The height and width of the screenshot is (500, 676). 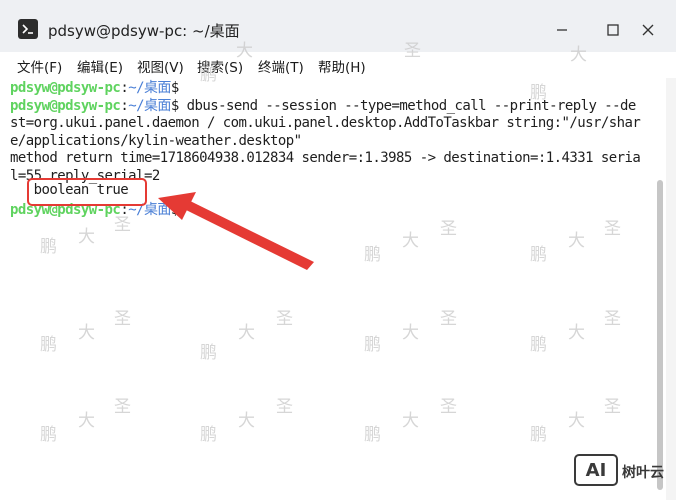 What do you see at coordinates (596, 470) in the screenshot?
I see `logo-mark: AI` at bounding box center [596, 470].